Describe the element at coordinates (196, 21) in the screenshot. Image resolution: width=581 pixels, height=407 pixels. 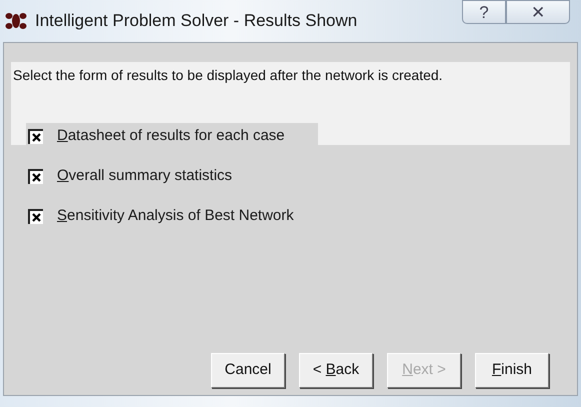
I see `window-title: Intelligent Problem Solver - Results Shown` at that location.